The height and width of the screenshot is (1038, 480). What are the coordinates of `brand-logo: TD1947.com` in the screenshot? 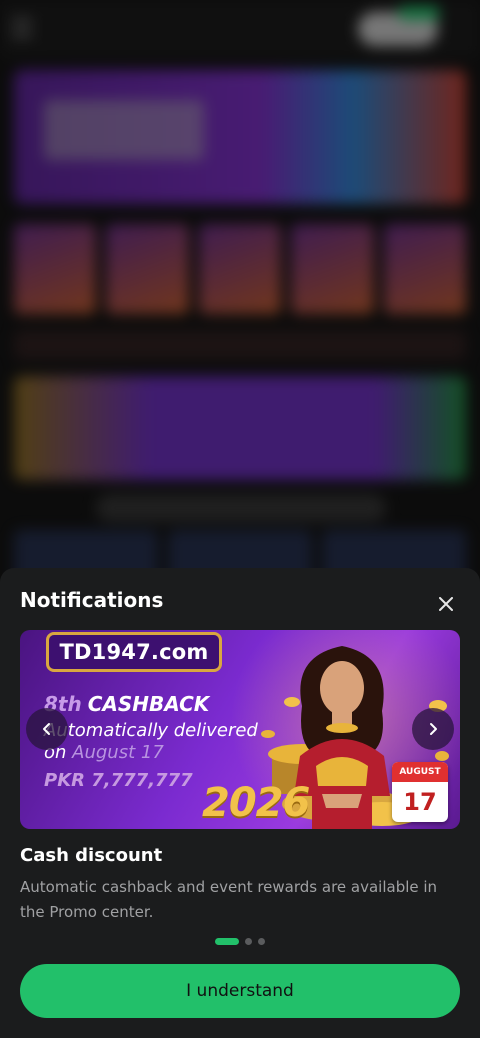 It's located at (134, 652).